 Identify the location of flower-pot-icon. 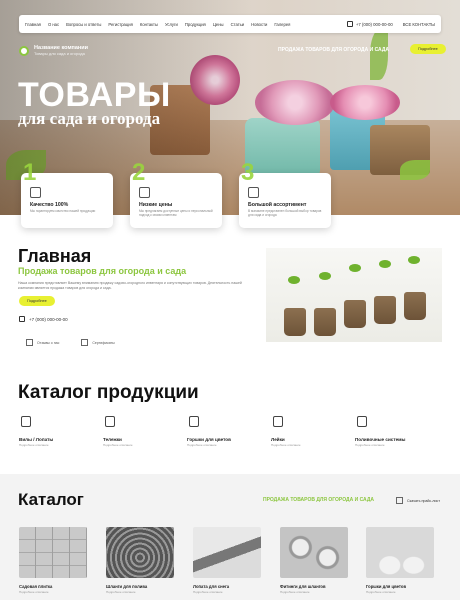
(194, 421).